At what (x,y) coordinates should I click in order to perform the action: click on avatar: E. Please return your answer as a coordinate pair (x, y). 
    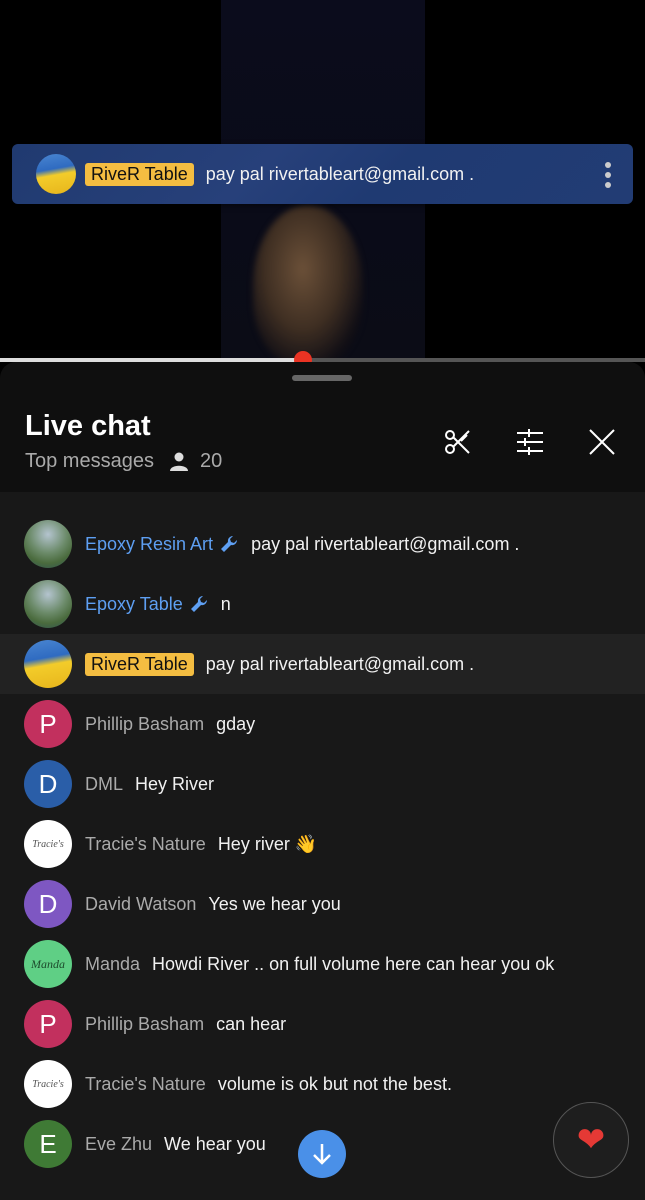
    Looking at the image, I should click on (48, 1144).